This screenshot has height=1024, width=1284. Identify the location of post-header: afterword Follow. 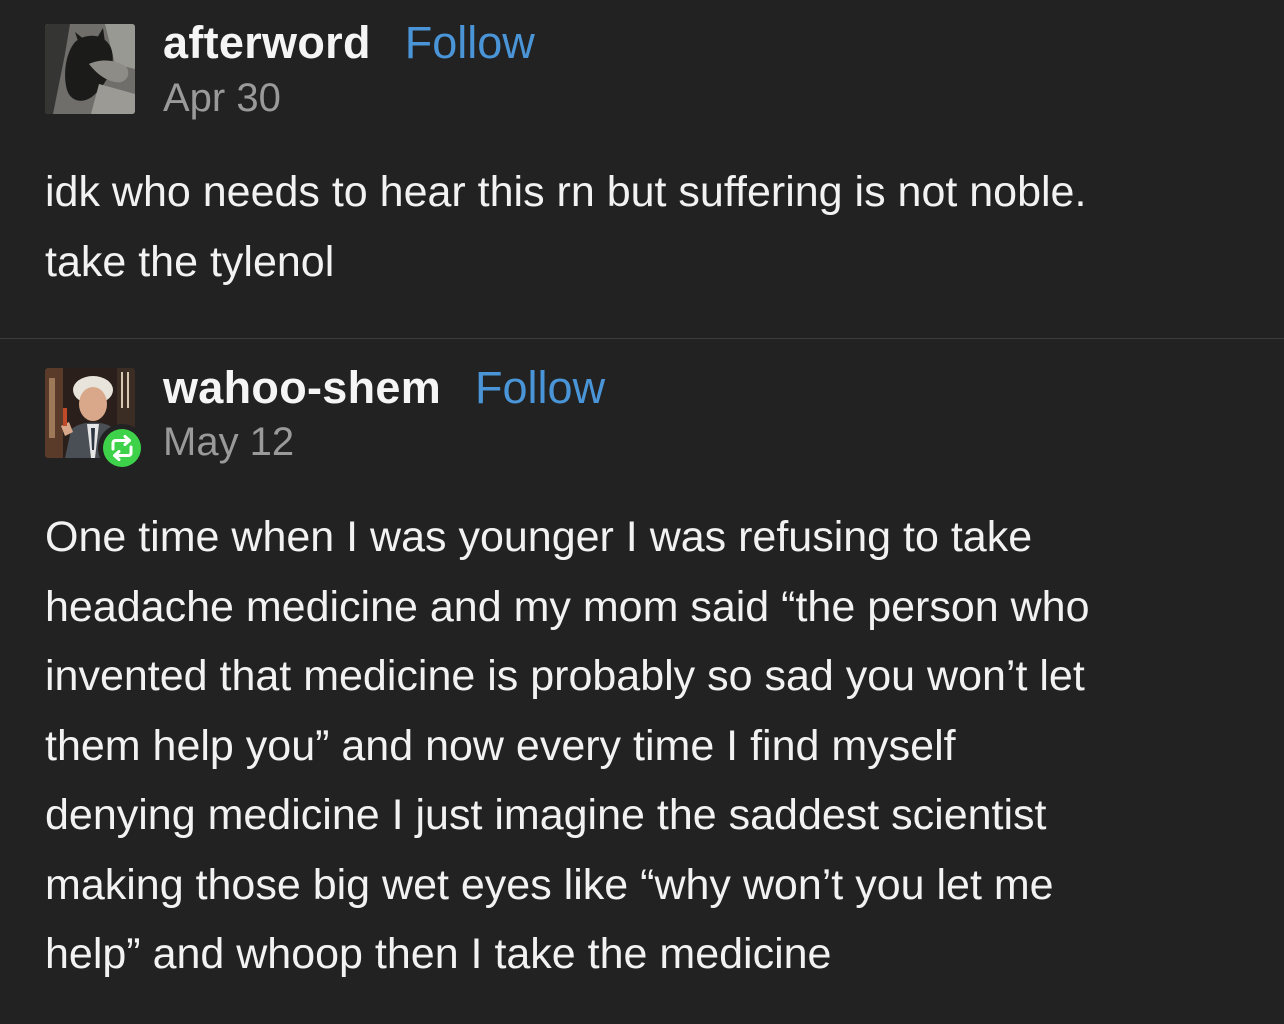
(349, 43).